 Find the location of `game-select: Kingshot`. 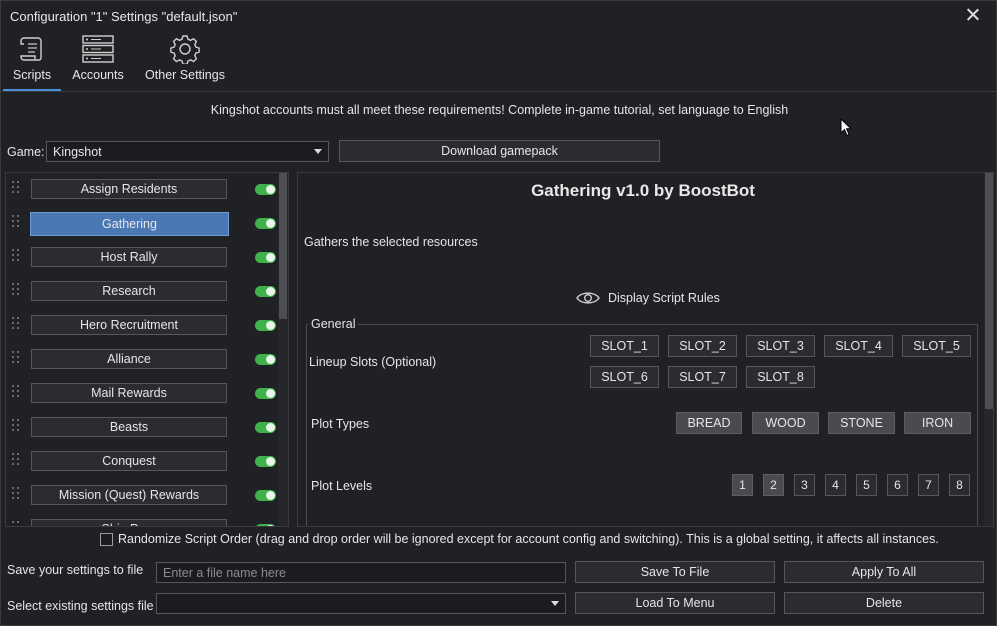

game-select: Kingshot is located at coordinates (187, 151).